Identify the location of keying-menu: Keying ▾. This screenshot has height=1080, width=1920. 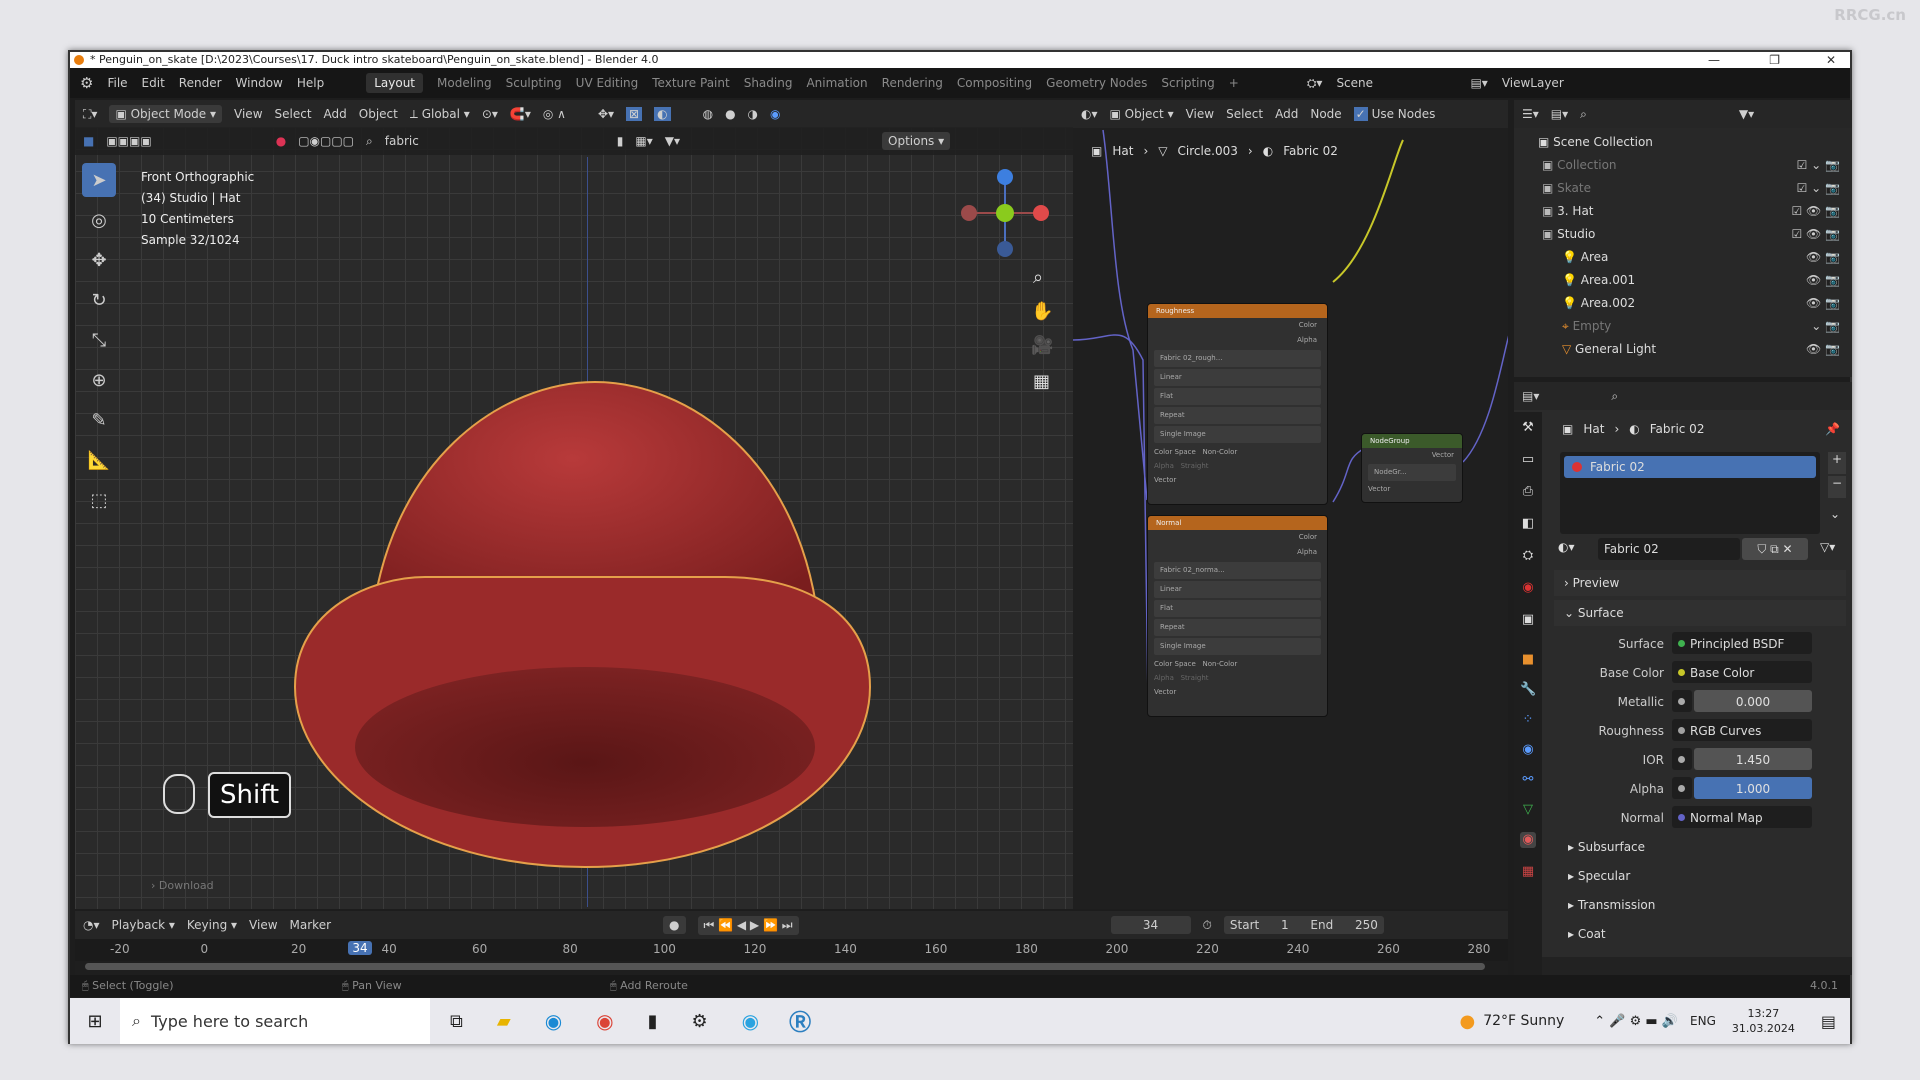
(212, 925).